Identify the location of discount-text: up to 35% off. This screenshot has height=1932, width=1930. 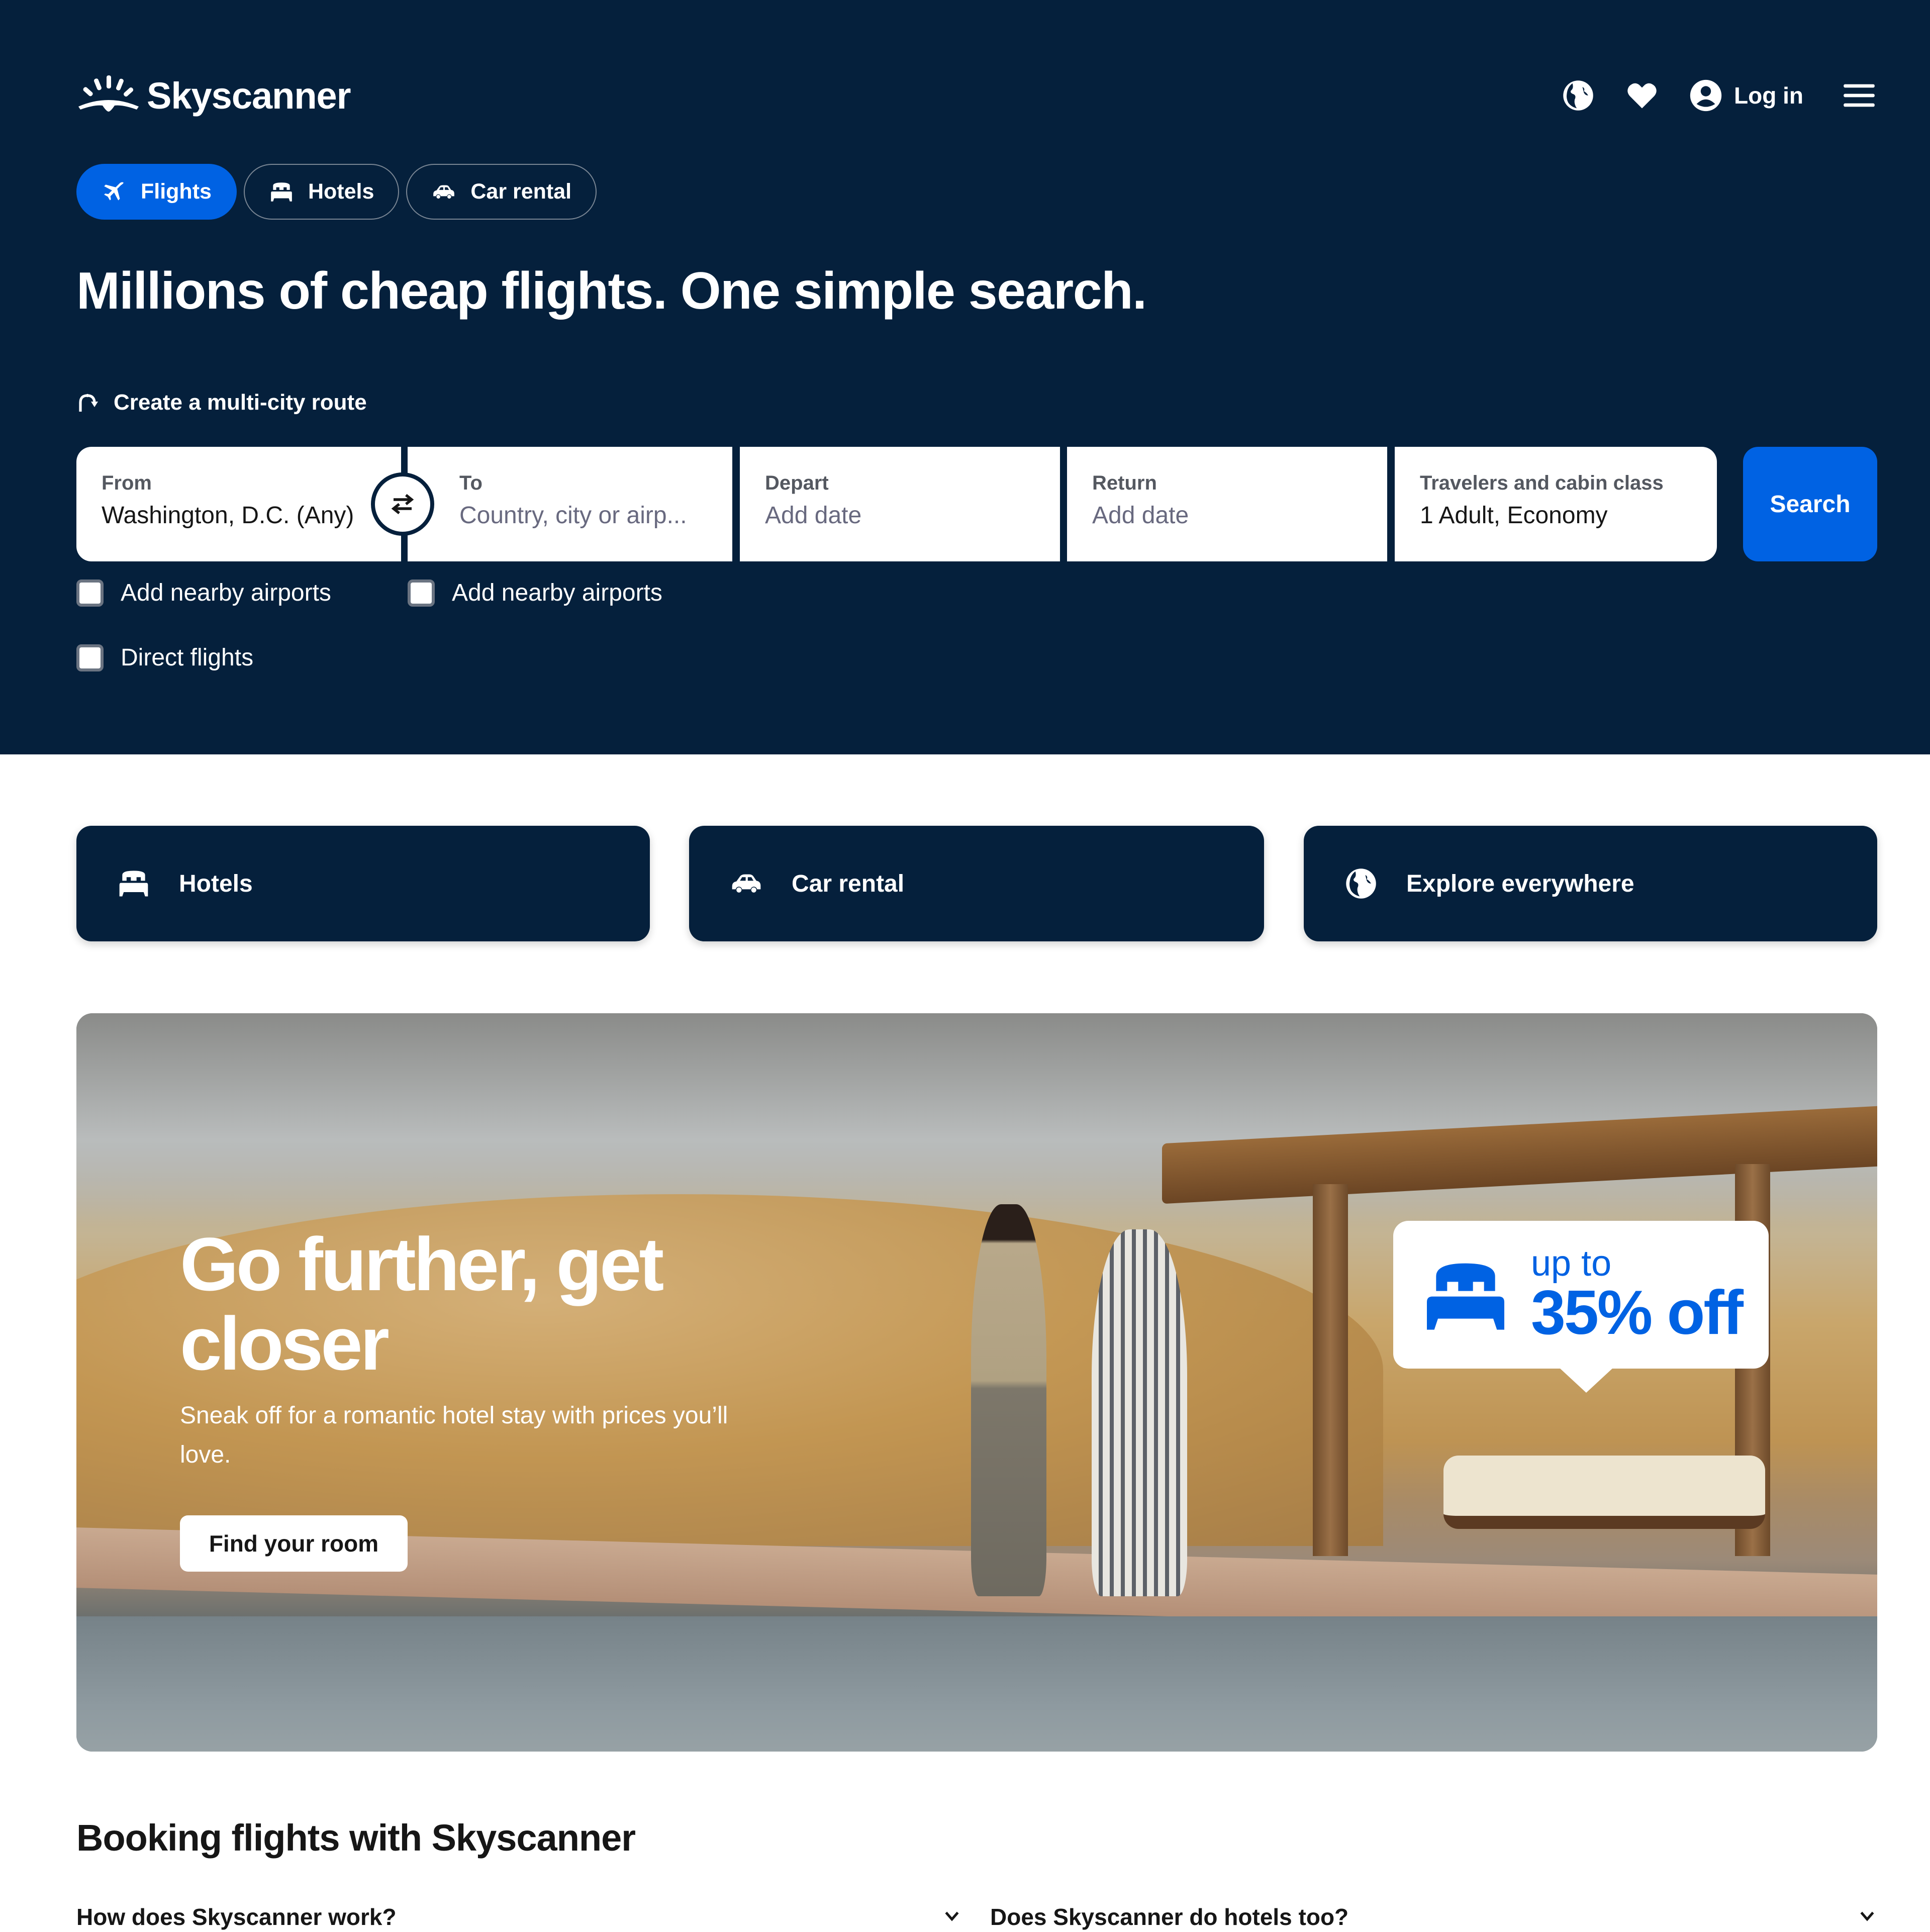
(1637, 1295).